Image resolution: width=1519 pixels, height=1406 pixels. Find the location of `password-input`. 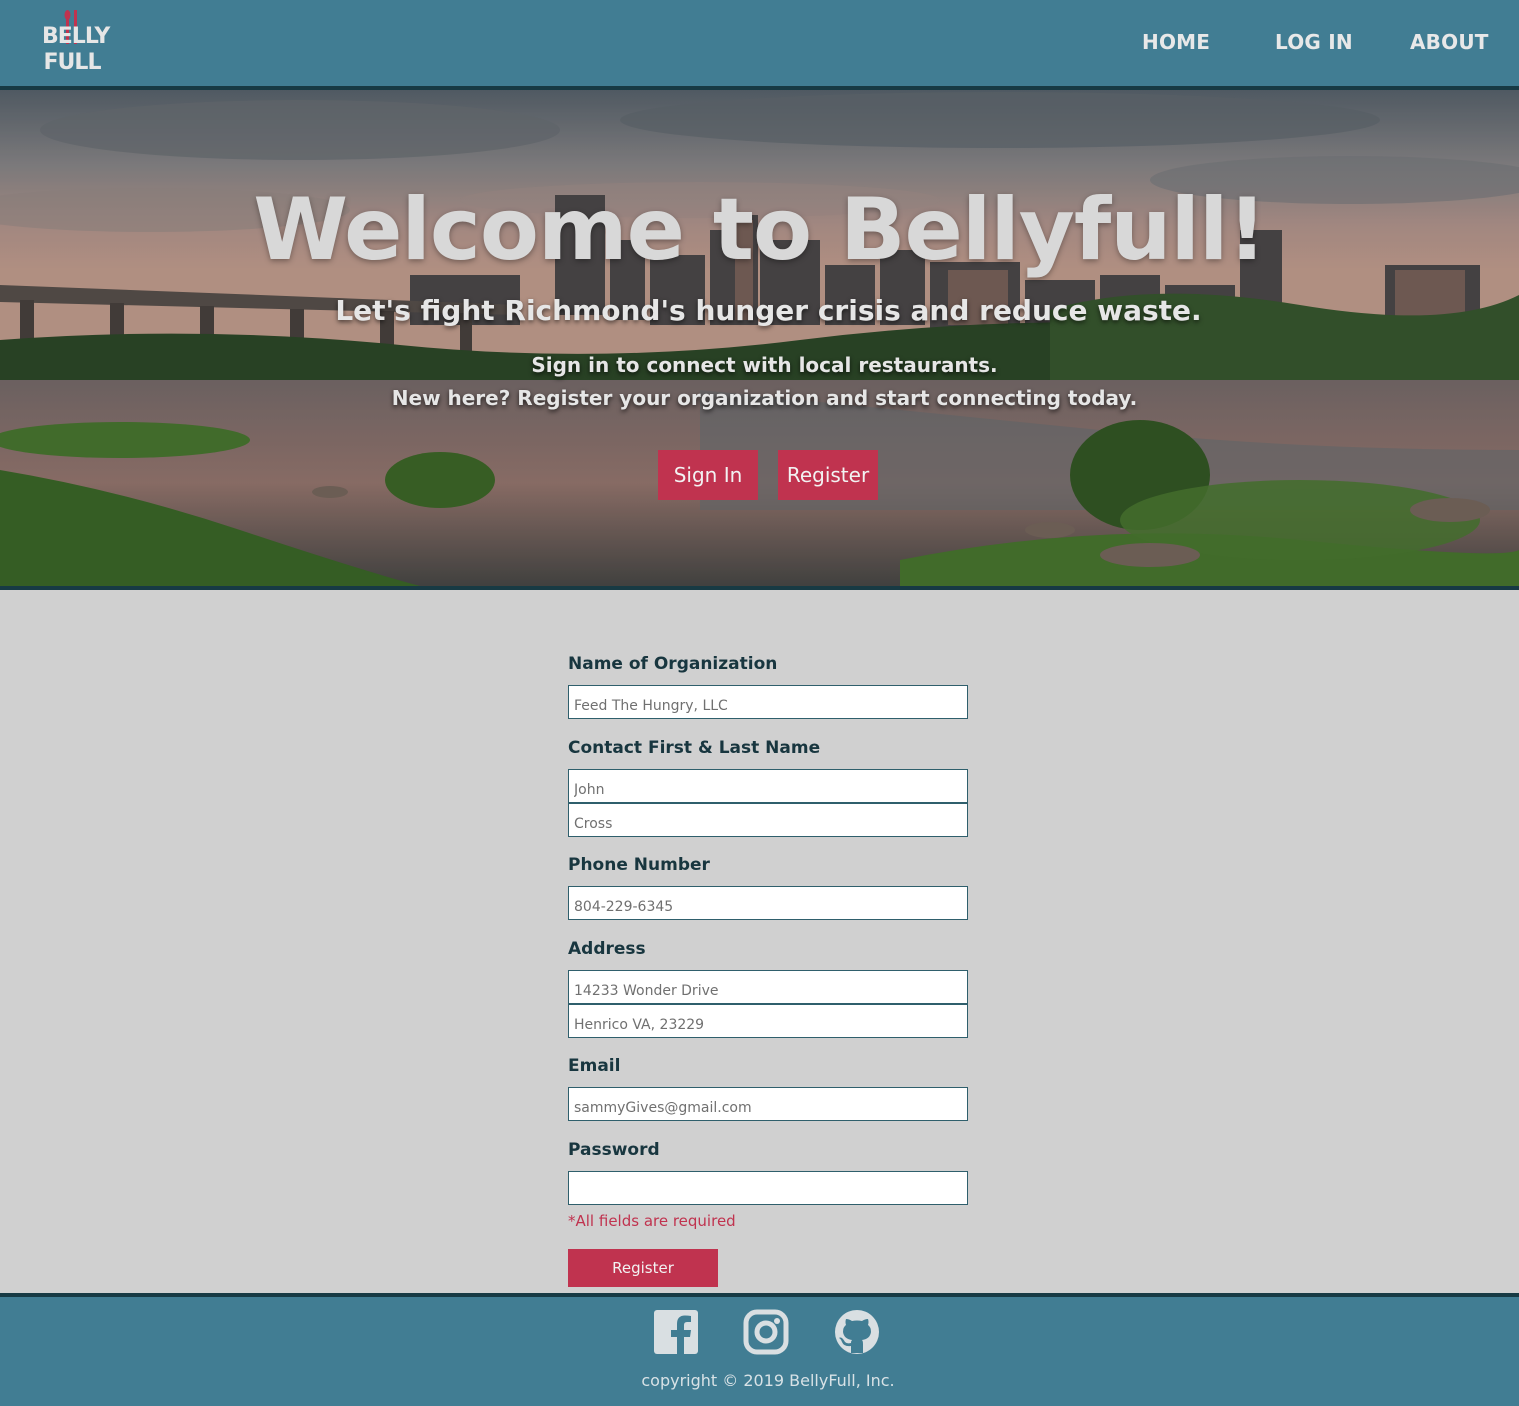

password-input is located at coordinates (768, 1188).